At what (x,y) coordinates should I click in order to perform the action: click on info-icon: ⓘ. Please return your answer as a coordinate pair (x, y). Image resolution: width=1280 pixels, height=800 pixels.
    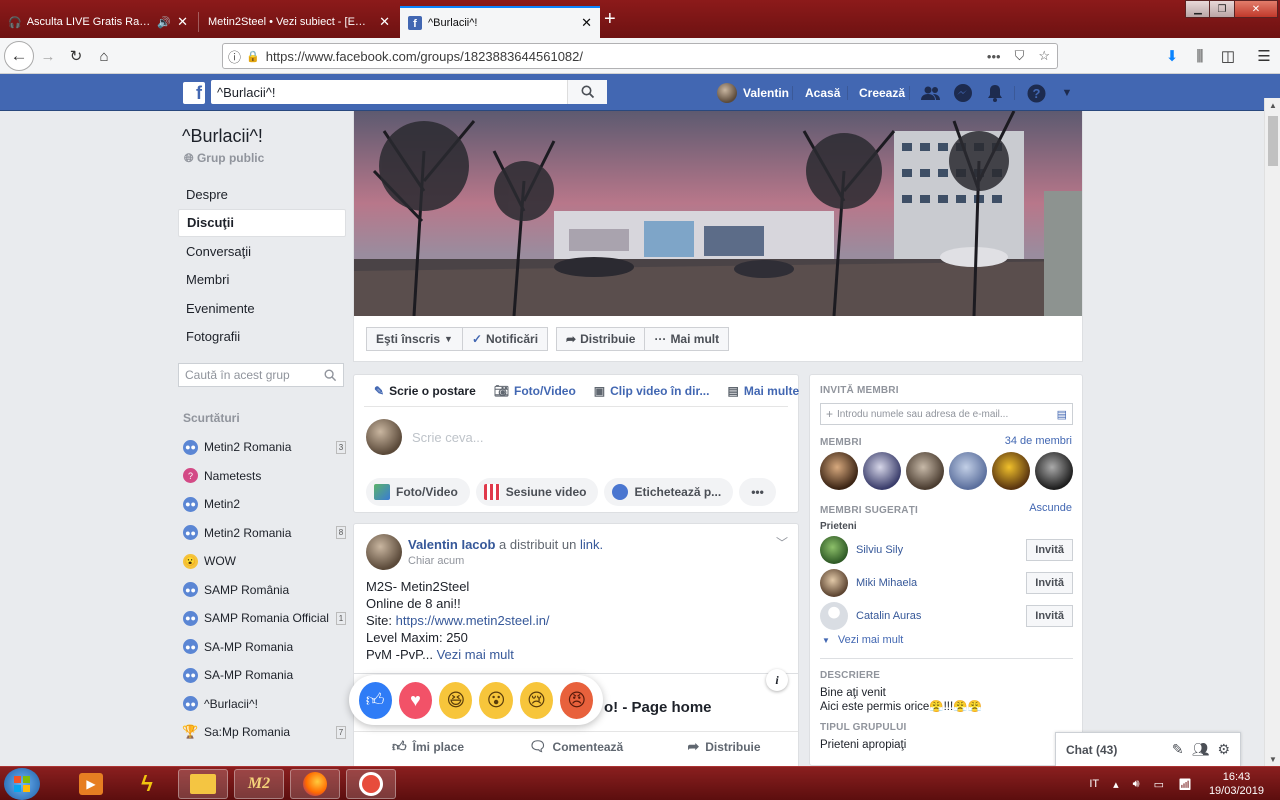
    Looking at the image, I should click on (234, 56).